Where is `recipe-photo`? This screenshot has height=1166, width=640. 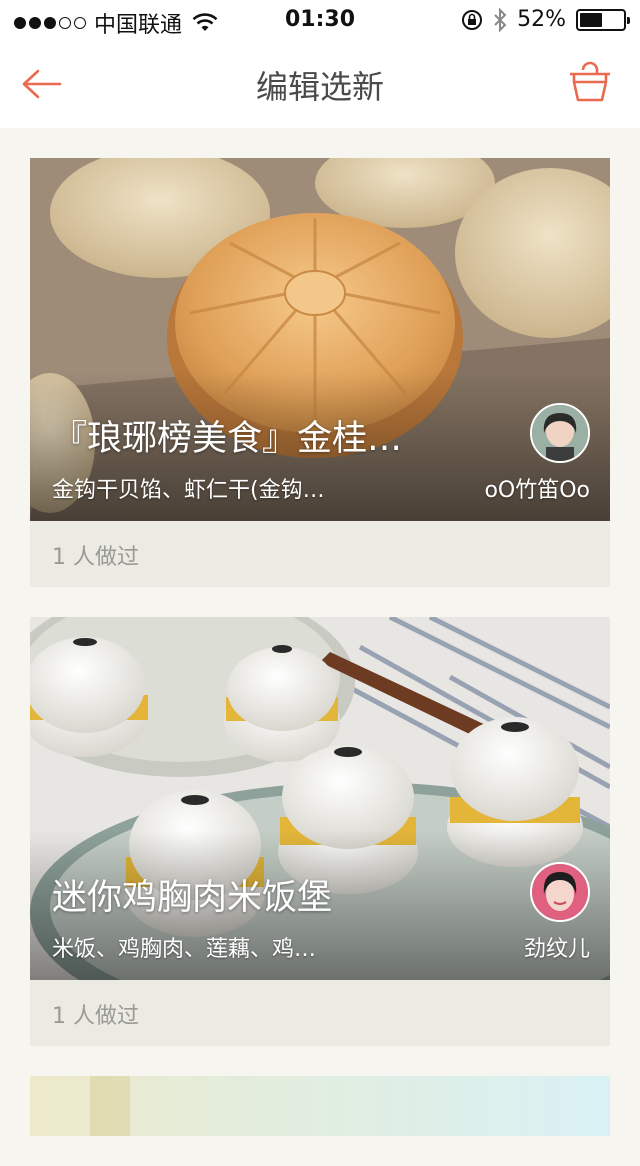 recipe-photo is located at coordinates (320, 1106).